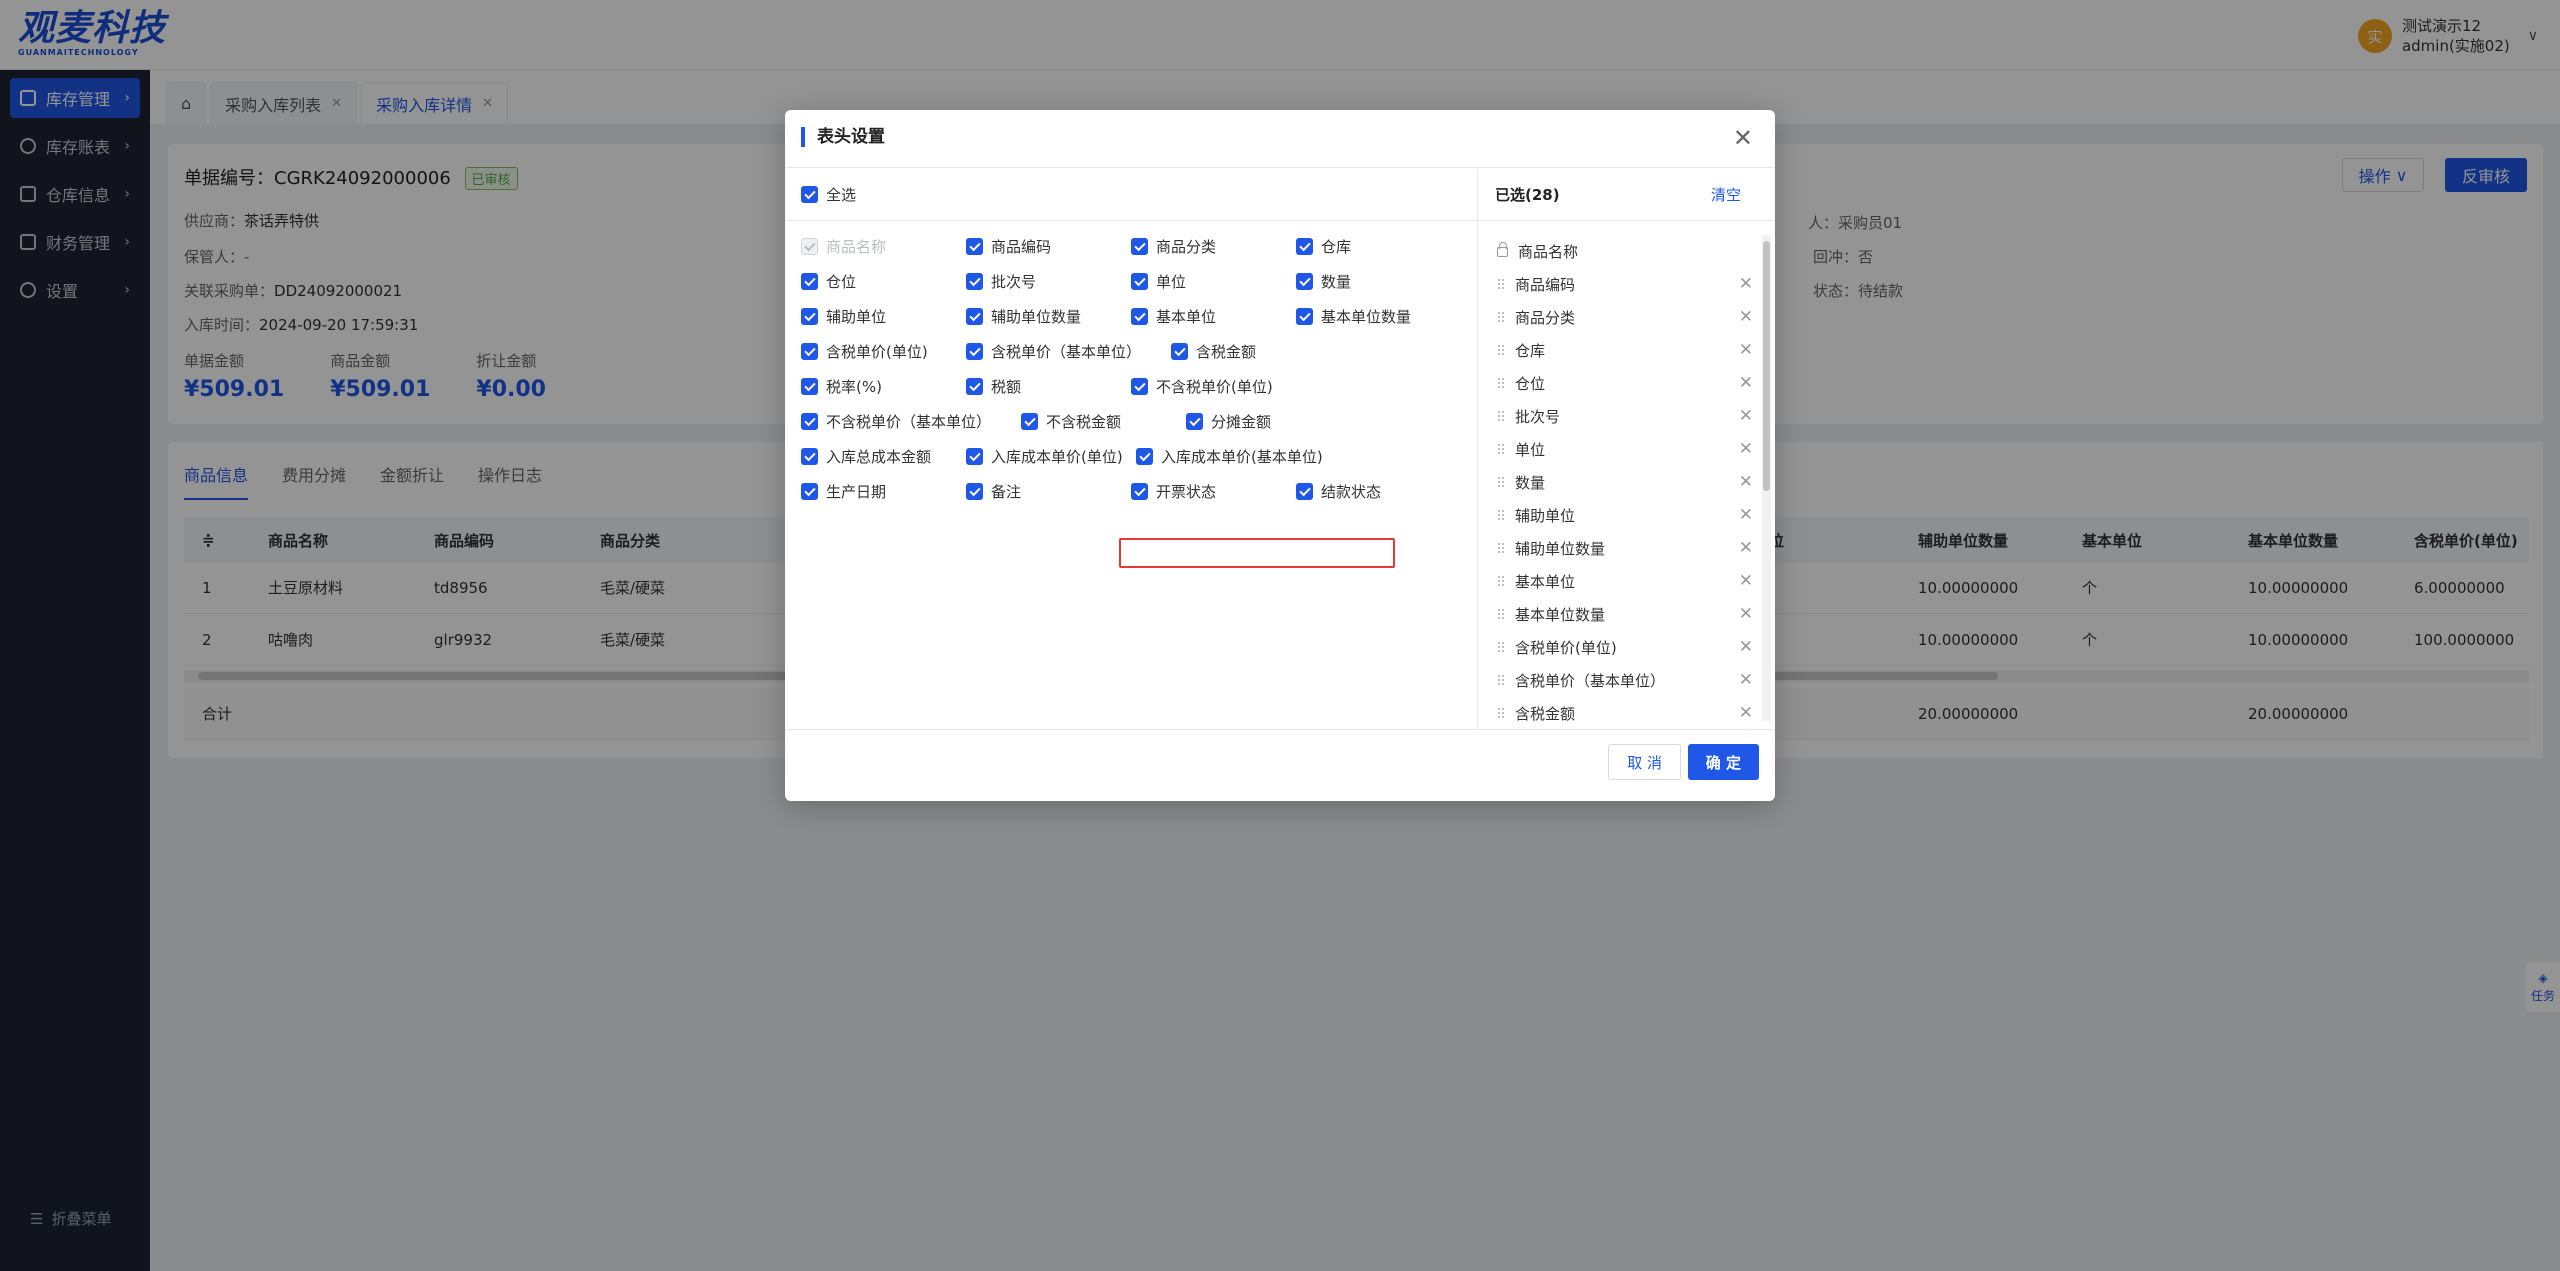 The image size is (2560, 1271). I want to click on column-option-checkbox: 商品分类, so click(1173, 246).